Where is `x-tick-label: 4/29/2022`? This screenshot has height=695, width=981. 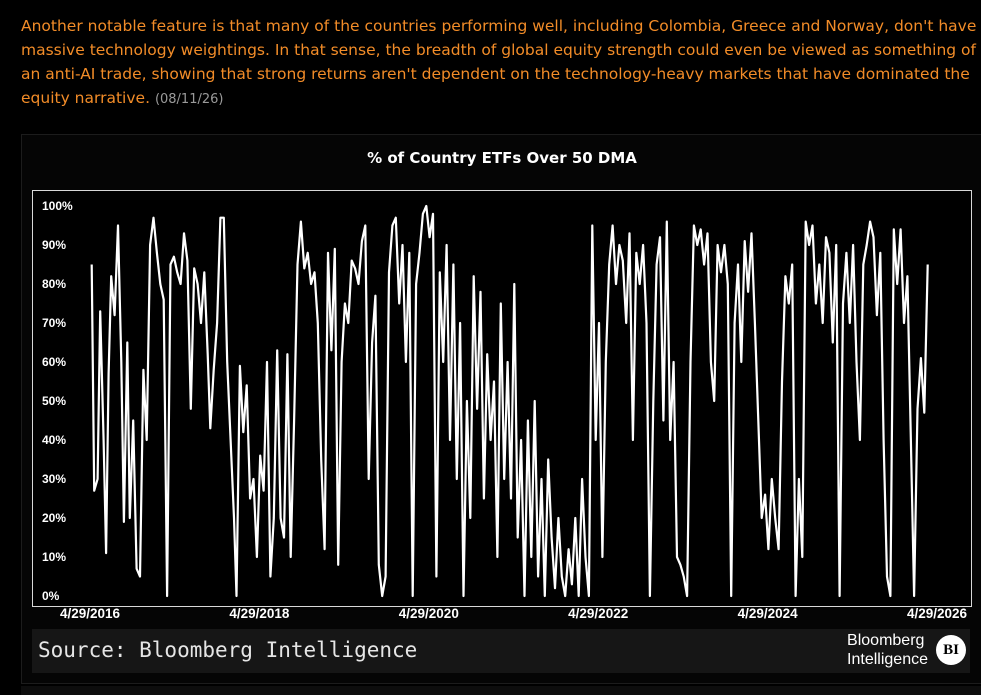 x-tick-label: 4/29/2022 is located at coordinates (598, 613).